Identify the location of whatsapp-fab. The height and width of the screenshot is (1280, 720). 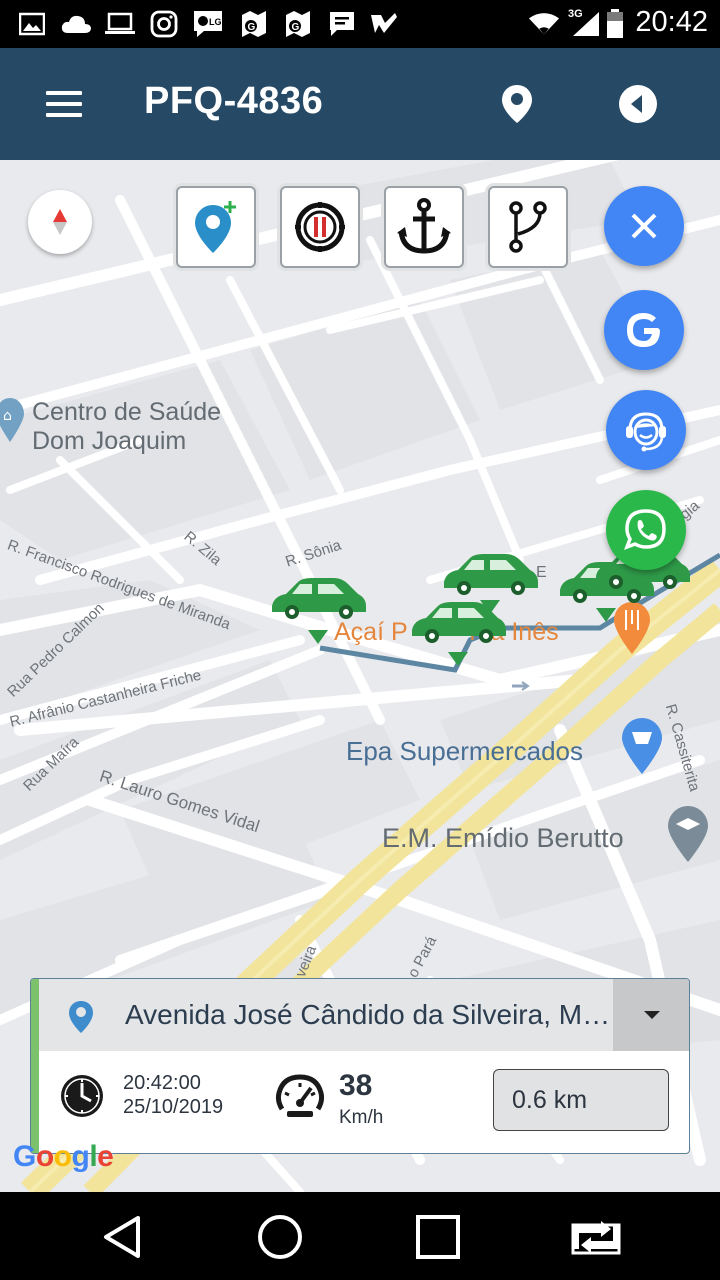
(646, 530).